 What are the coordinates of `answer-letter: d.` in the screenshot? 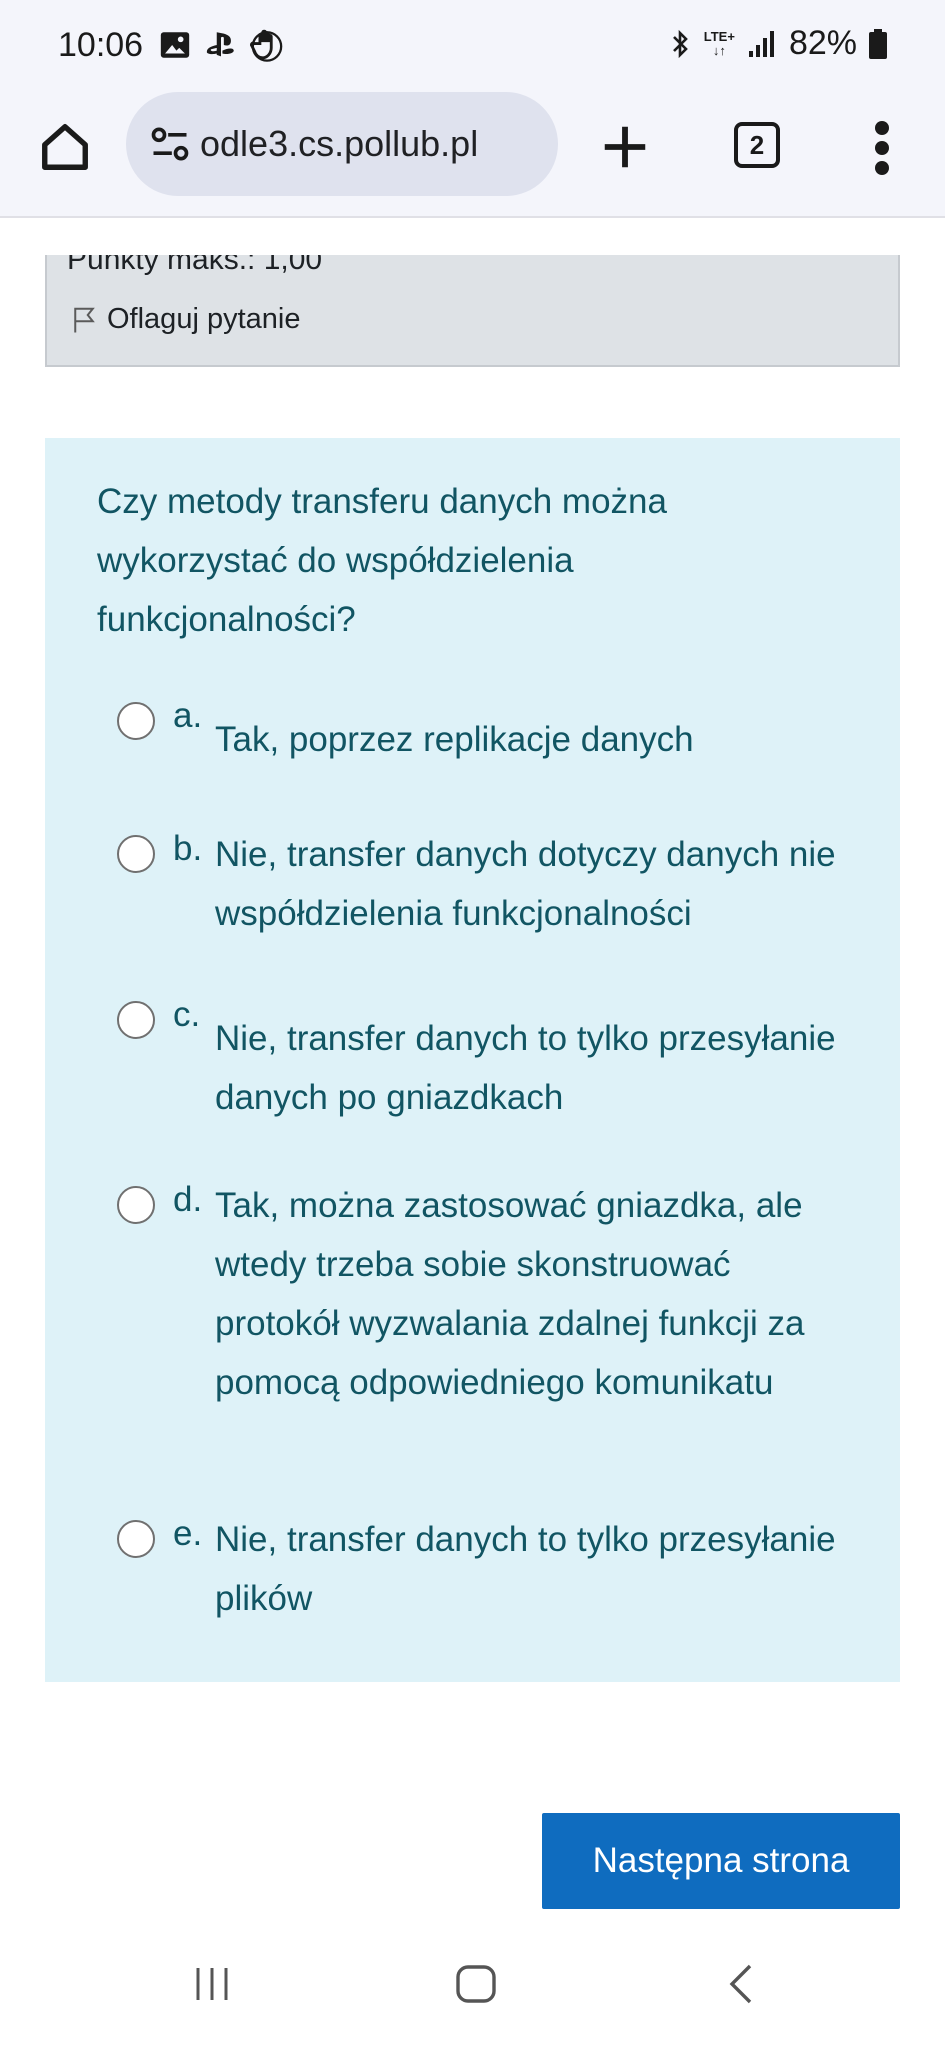 It's located at (188, 1199).